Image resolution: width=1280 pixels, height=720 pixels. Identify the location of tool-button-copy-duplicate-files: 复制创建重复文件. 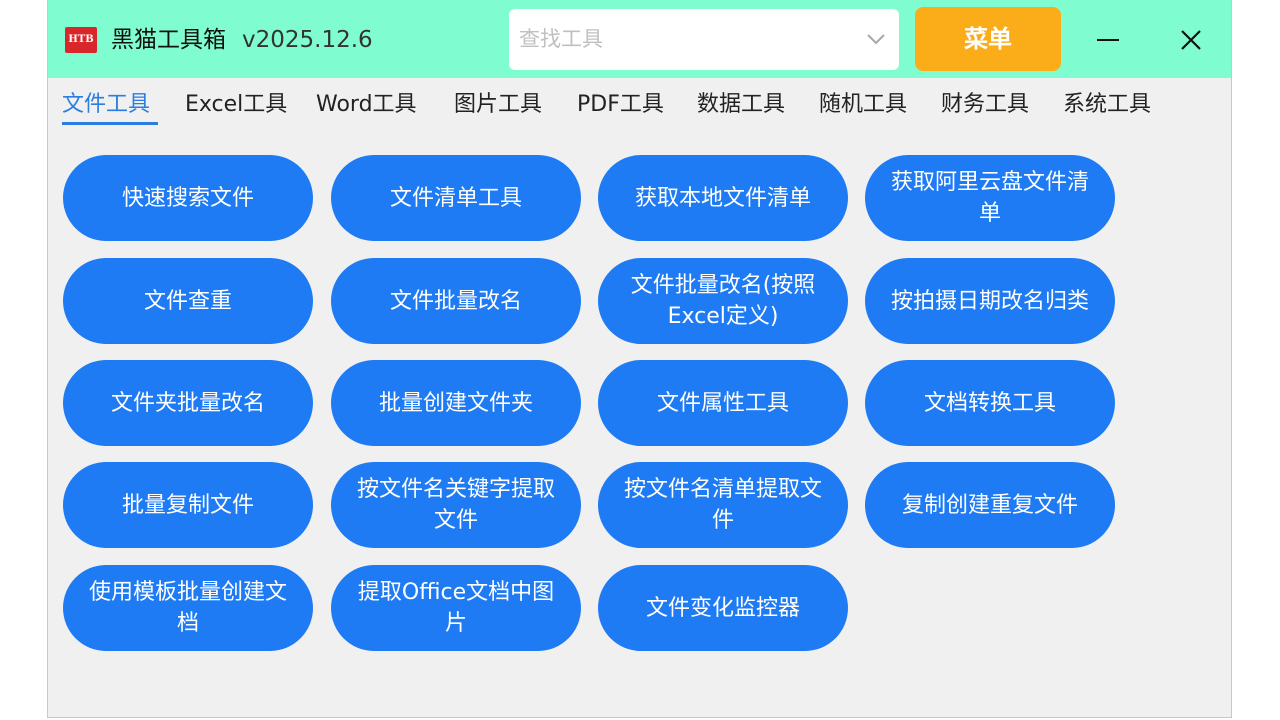
(990, 505).